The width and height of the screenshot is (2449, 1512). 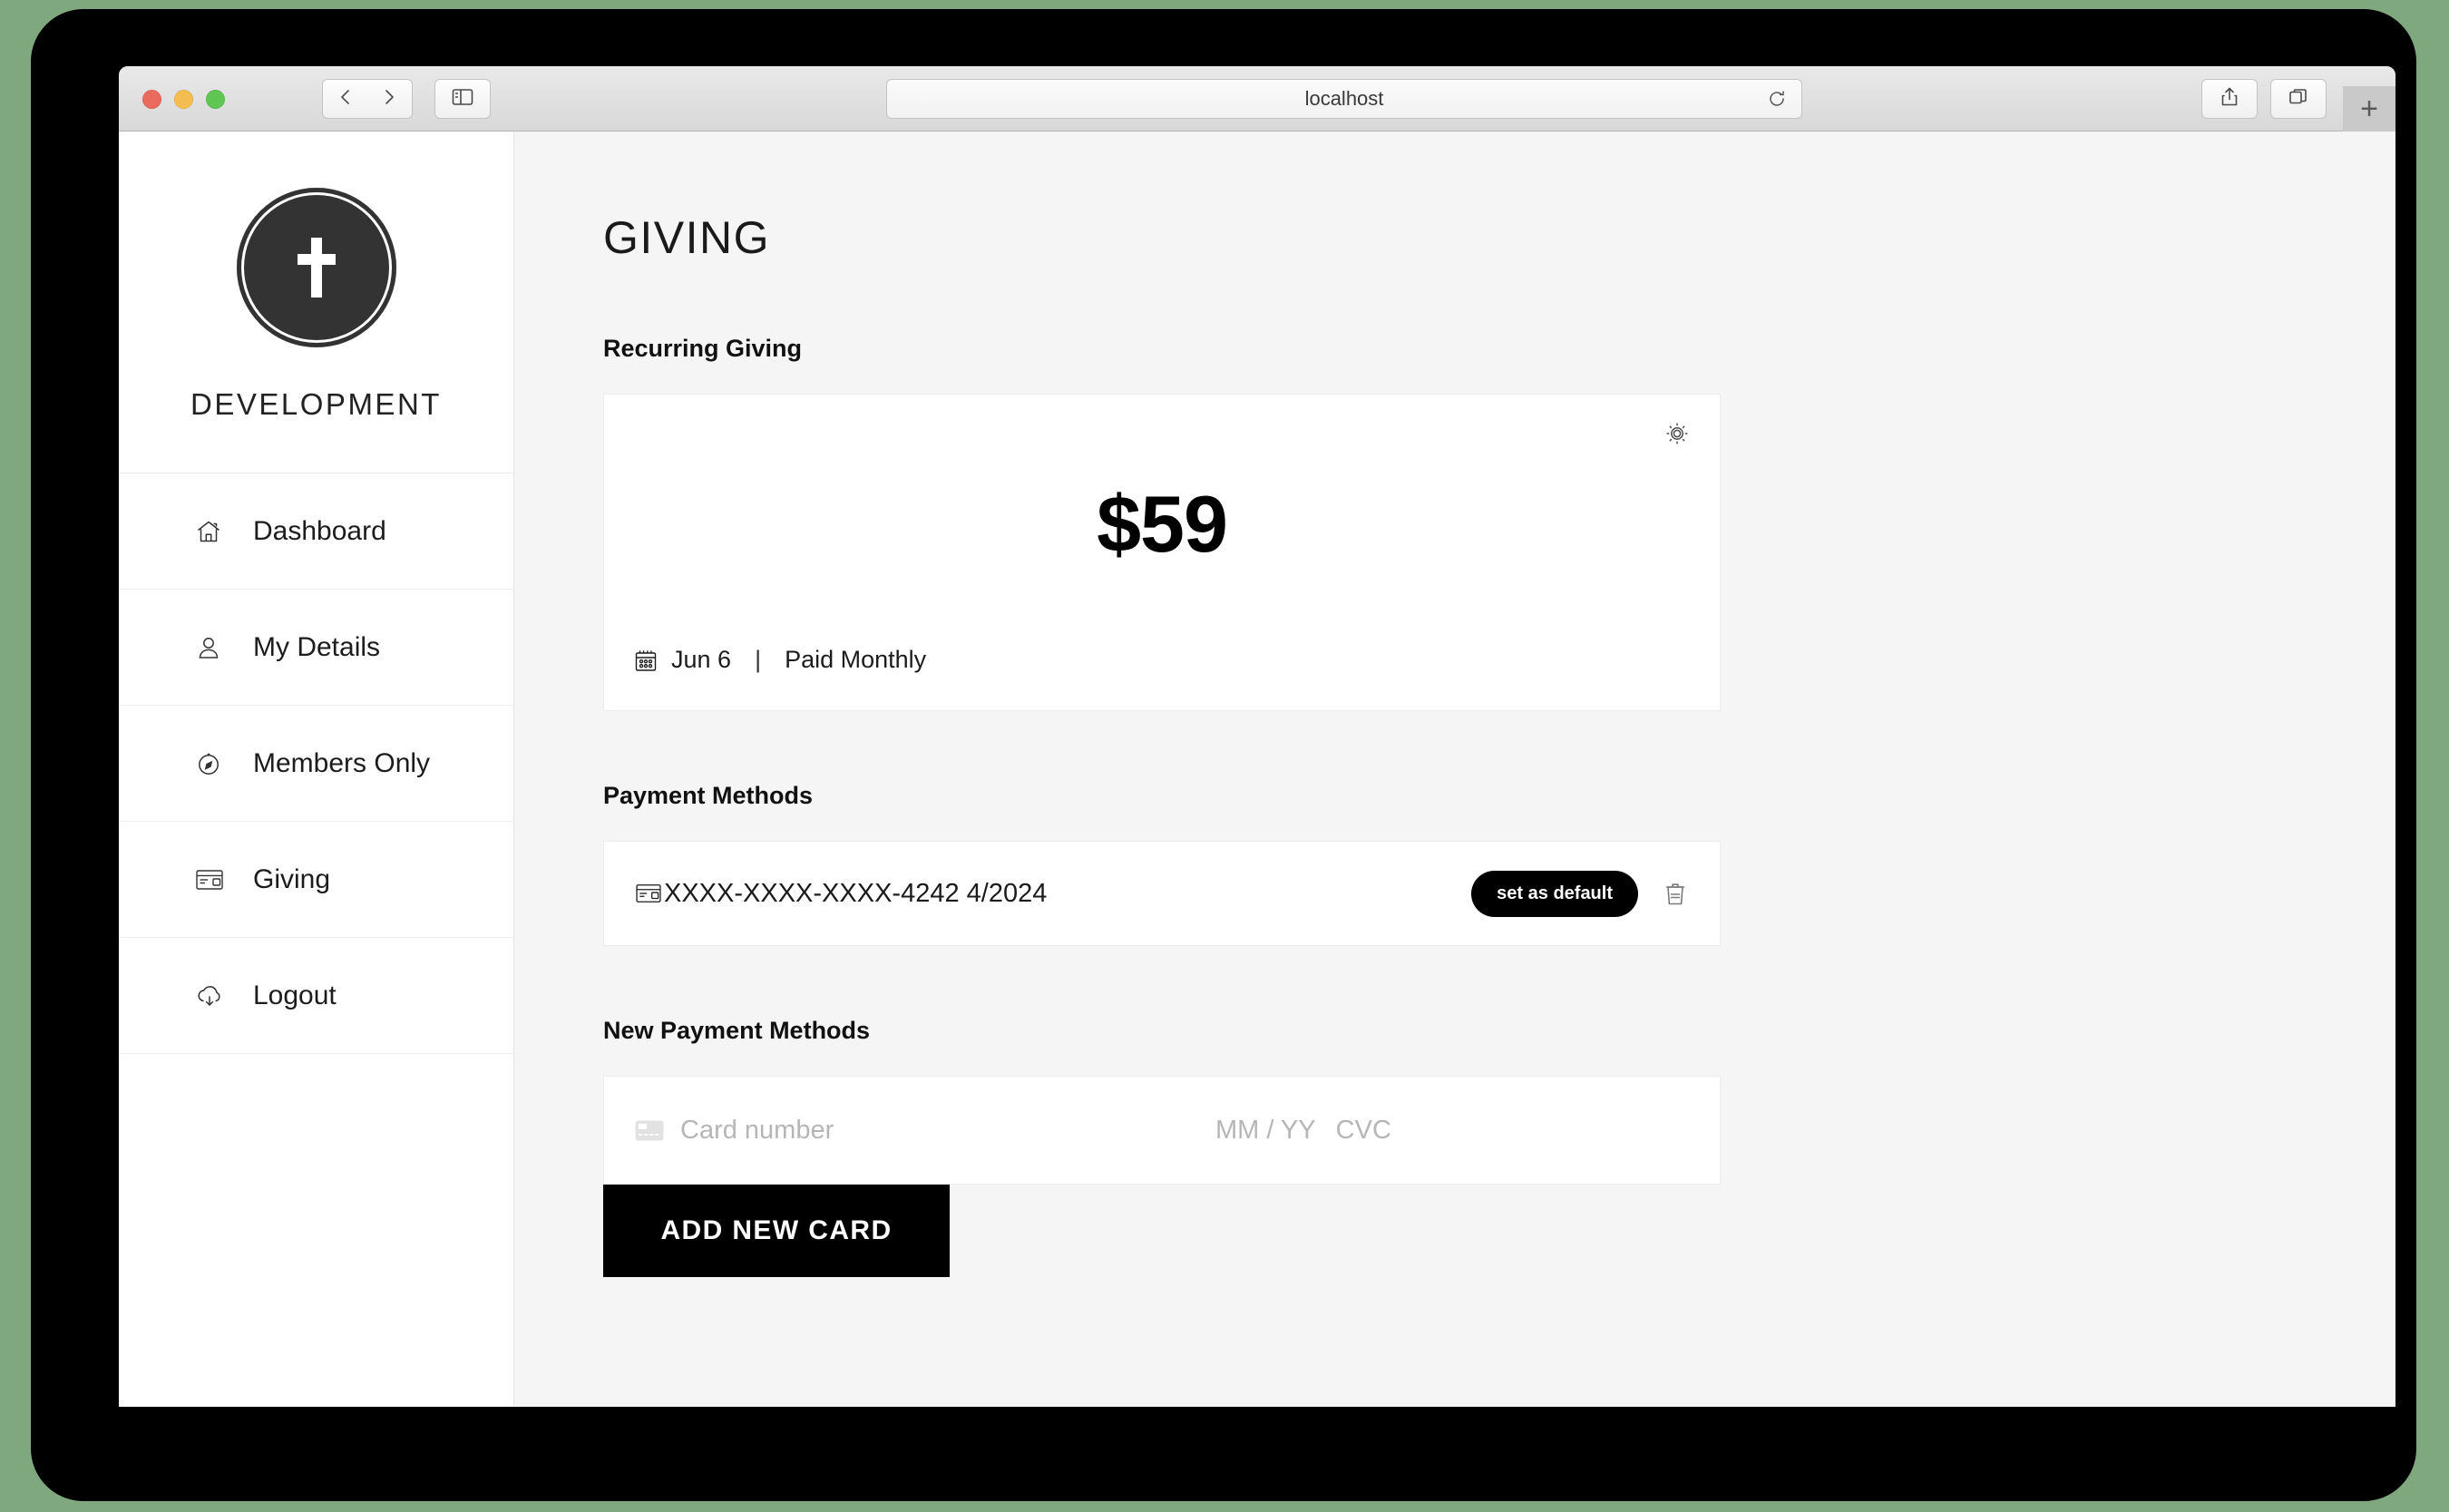 I want to click on sidebar-item-logout: Logout, so click(x=316, y=996).